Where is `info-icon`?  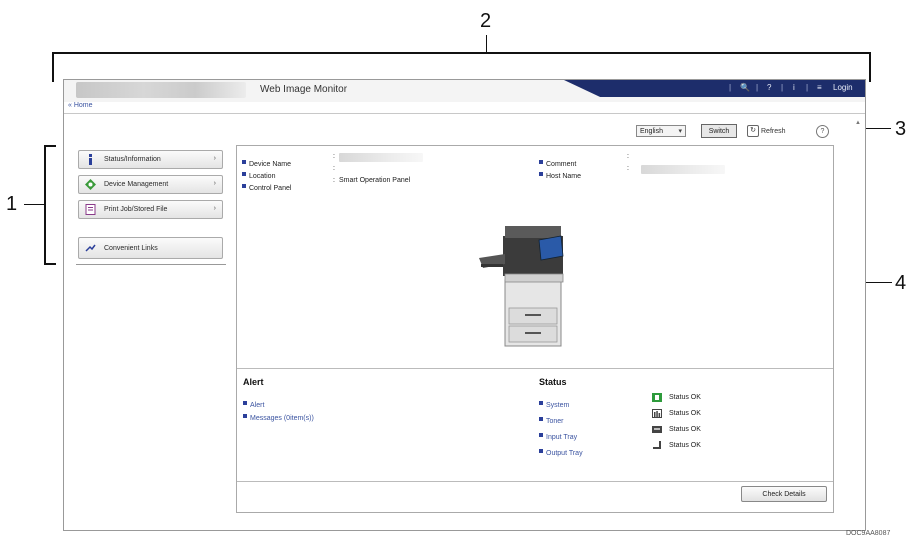
info-icon is located at coordinates (90, 159).